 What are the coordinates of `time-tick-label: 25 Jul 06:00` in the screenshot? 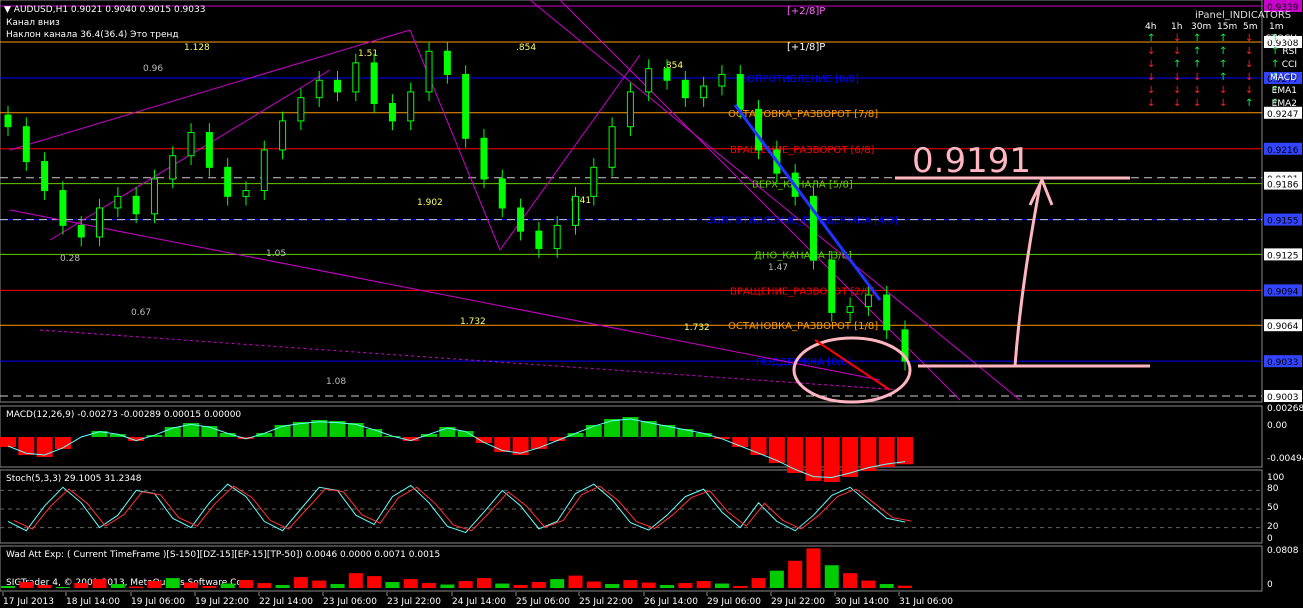 It's located at (543, 602).